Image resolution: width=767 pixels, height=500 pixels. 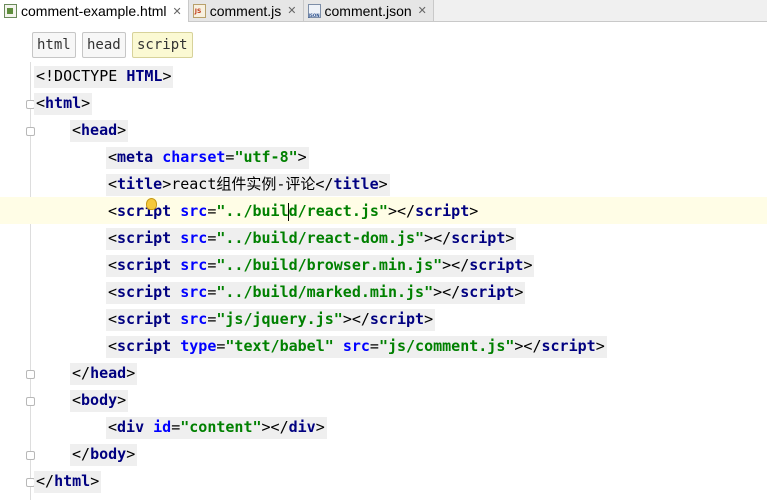 What do you see at coordinates (314, 10) in the screenshot?
I see `json-file-icon` at bounding box center [314, 10].